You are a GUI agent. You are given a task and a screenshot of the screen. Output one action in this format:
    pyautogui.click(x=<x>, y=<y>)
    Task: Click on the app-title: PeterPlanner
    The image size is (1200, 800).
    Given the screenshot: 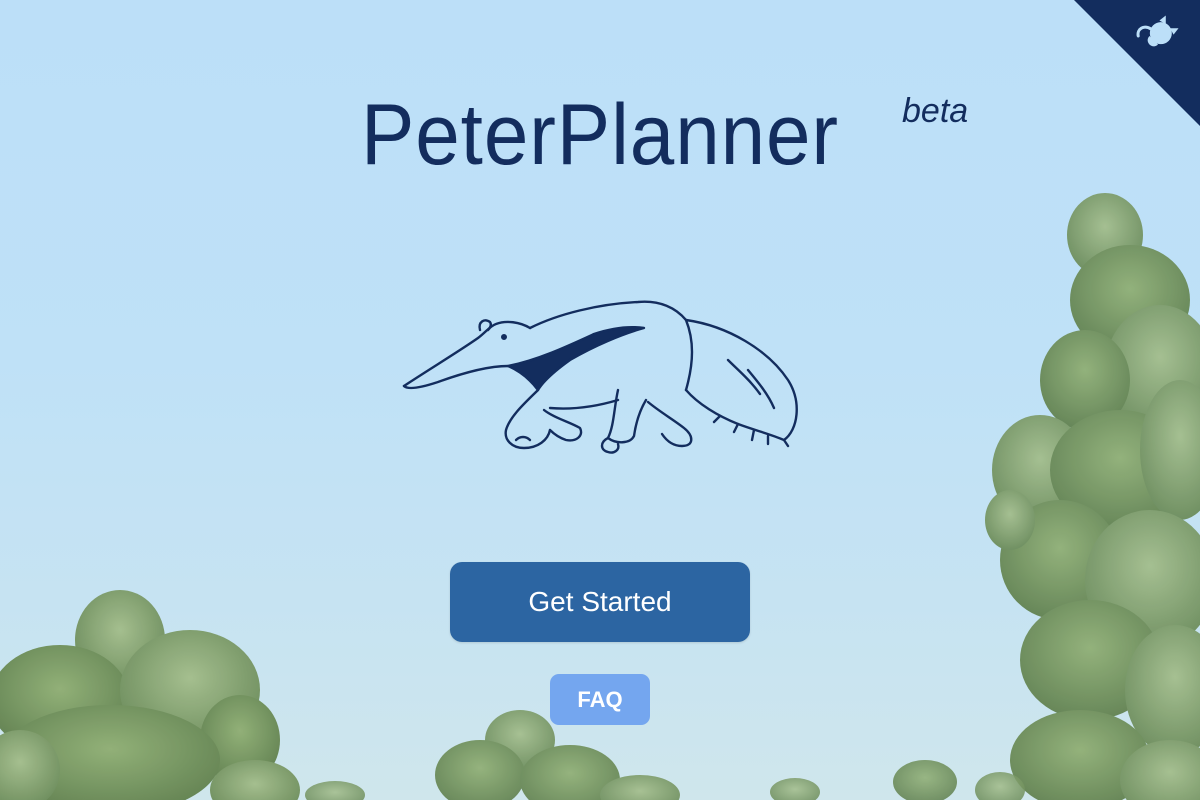 What is the action you would take?
    pyautogui.click(x=599, y=135)
    